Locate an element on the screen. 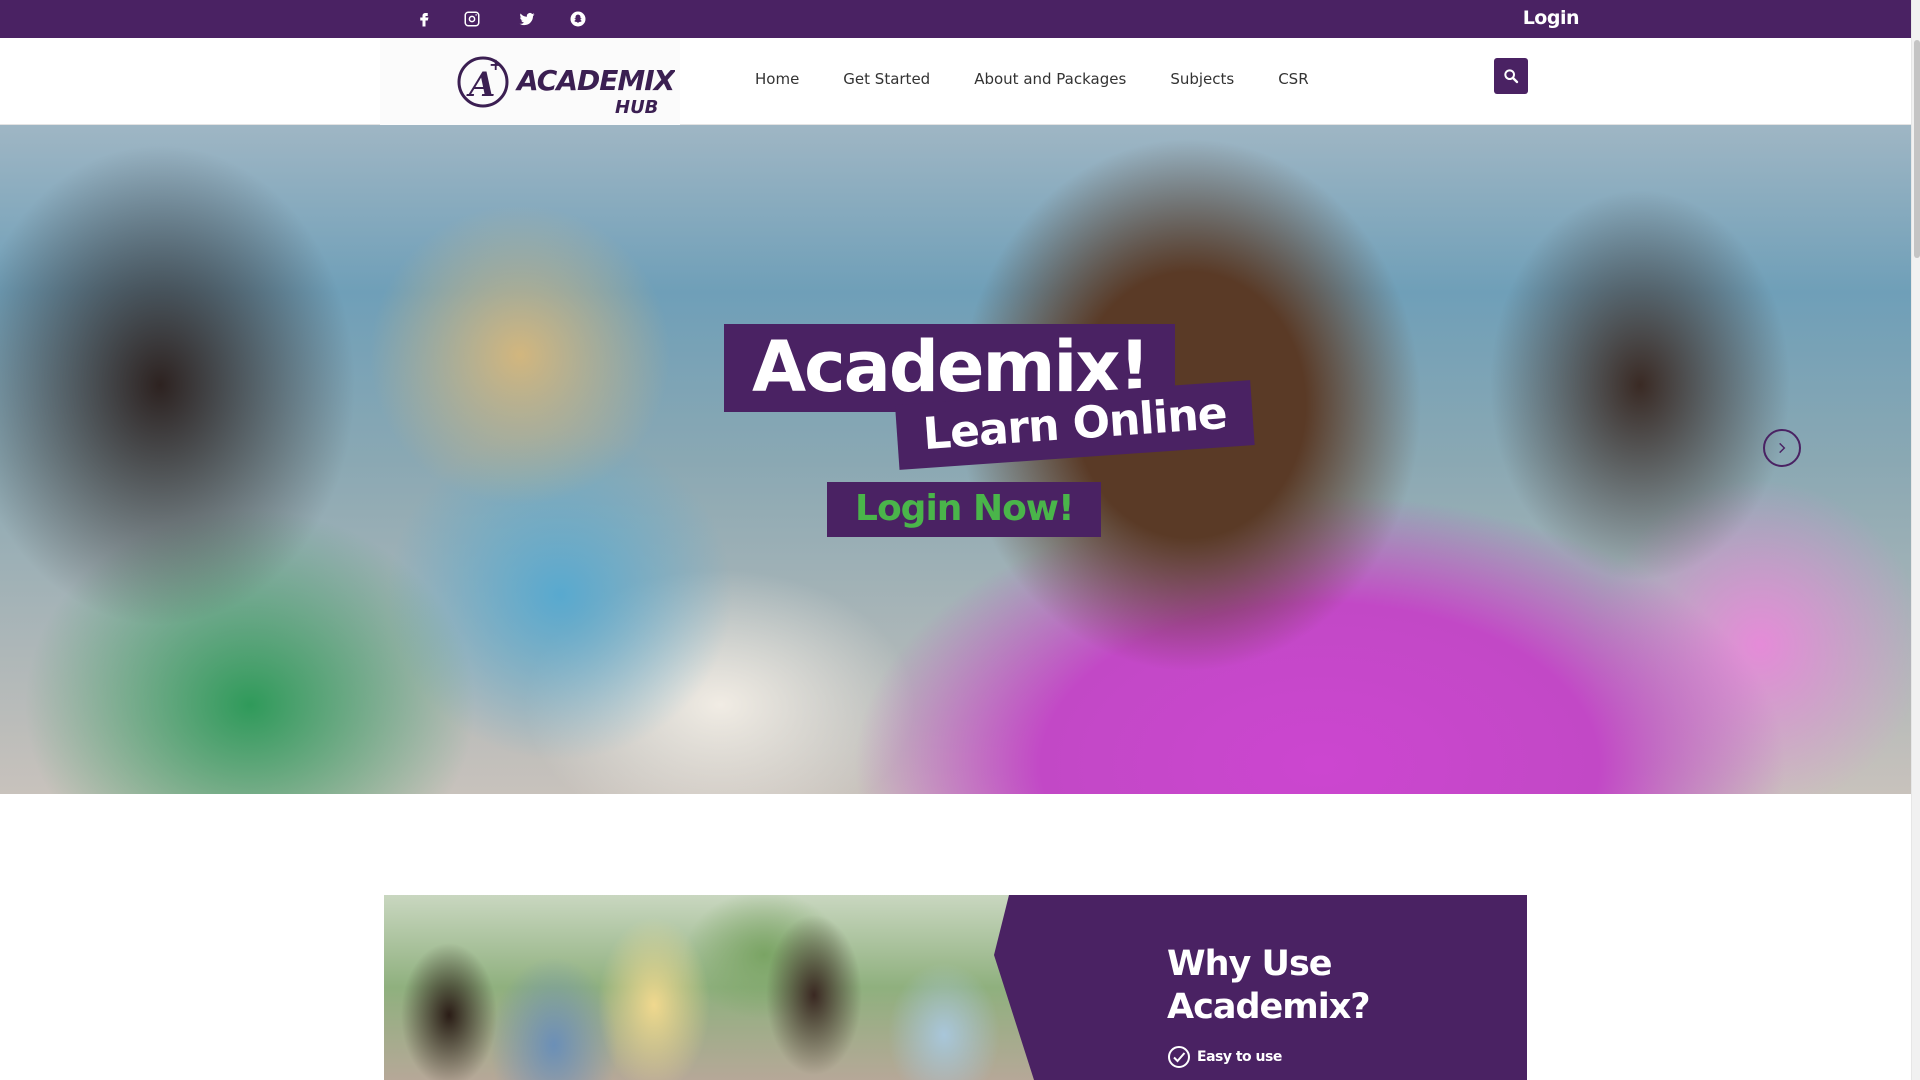  search-button is located at coordinates (1511, 76).